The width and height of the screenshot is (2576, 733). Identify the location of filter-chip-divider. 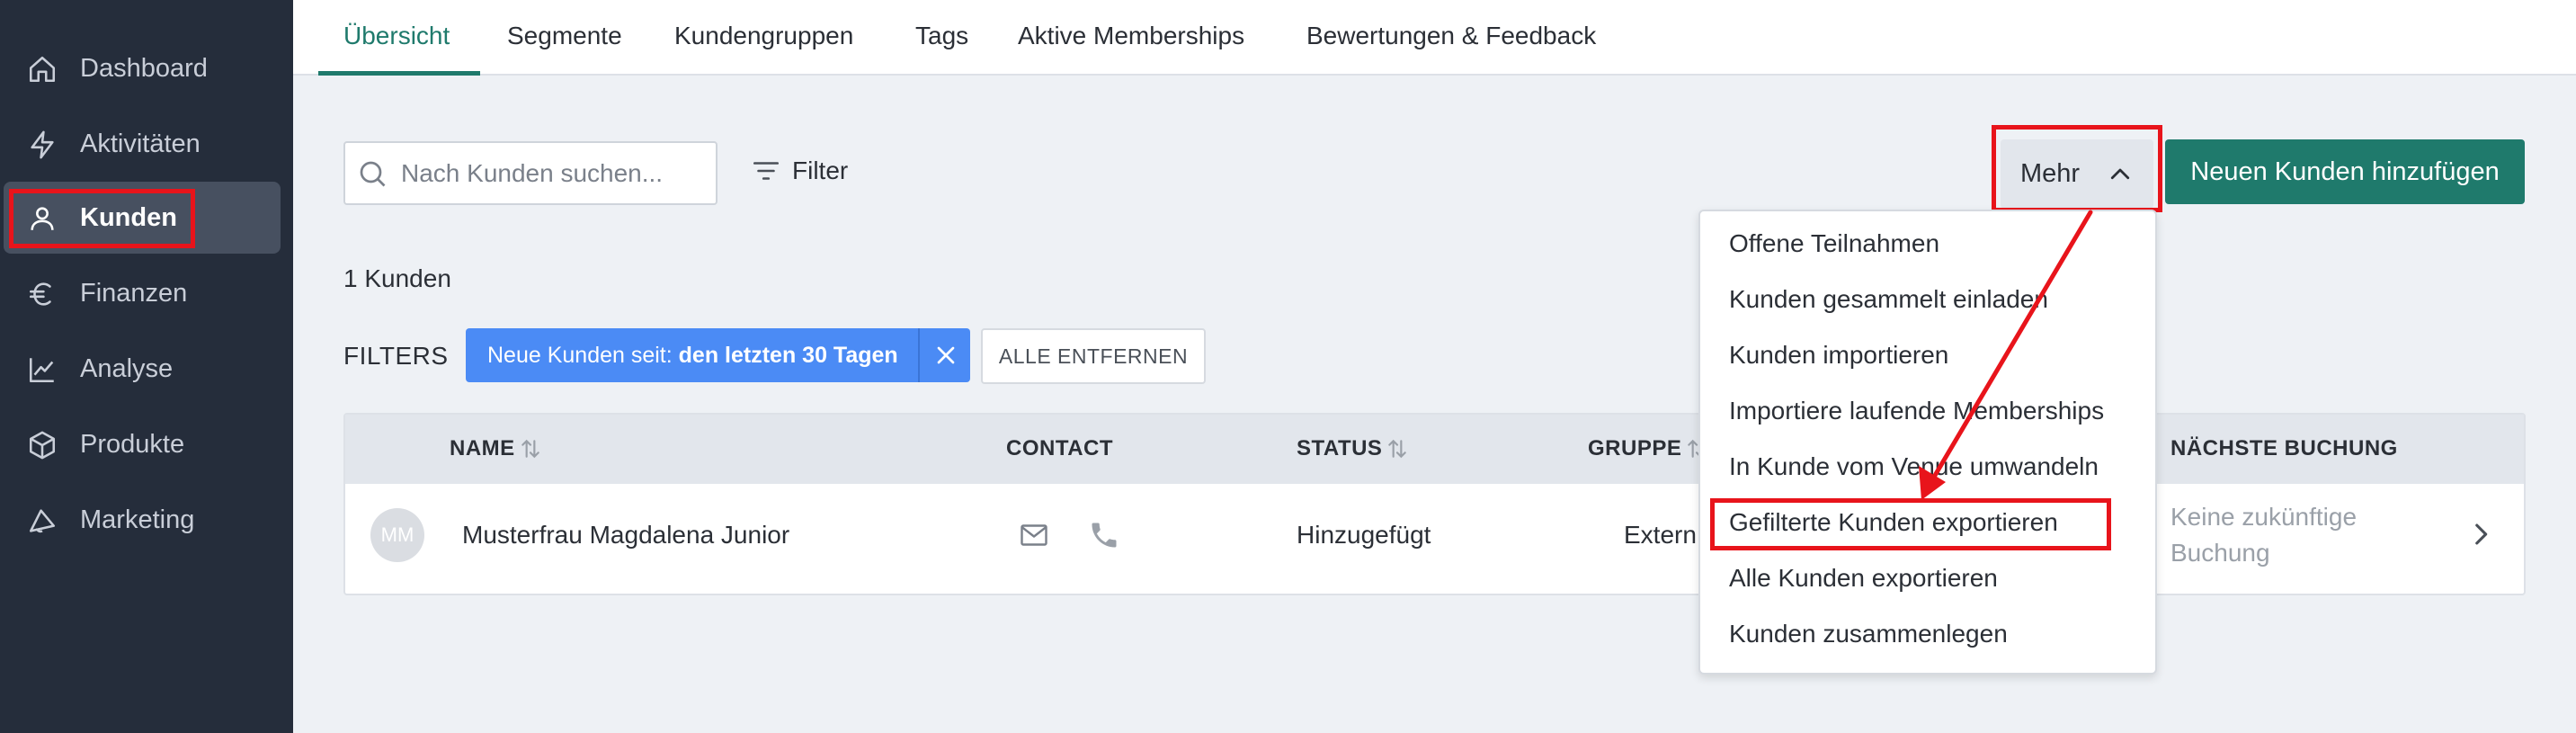
(919, 355).